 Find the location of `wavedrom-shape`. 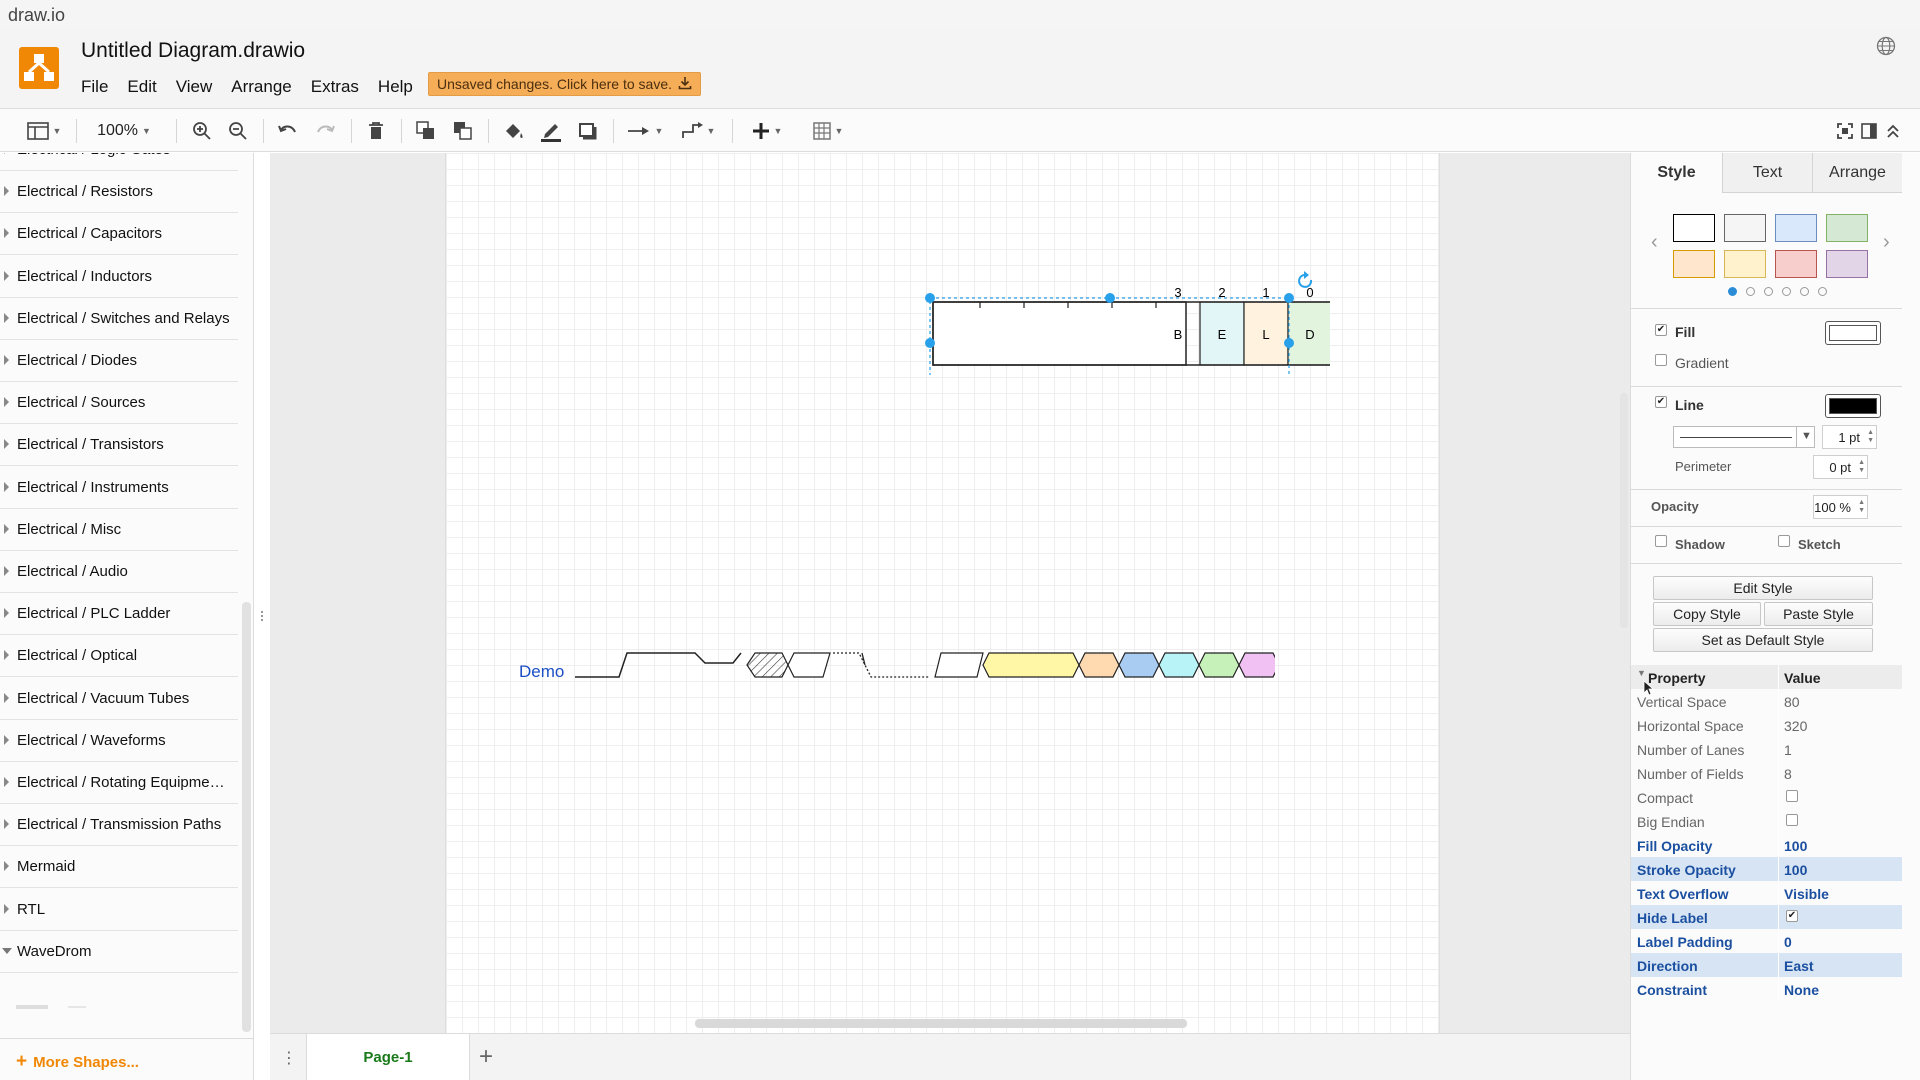

wavedrom-shape is located at coordinates (925, 663).